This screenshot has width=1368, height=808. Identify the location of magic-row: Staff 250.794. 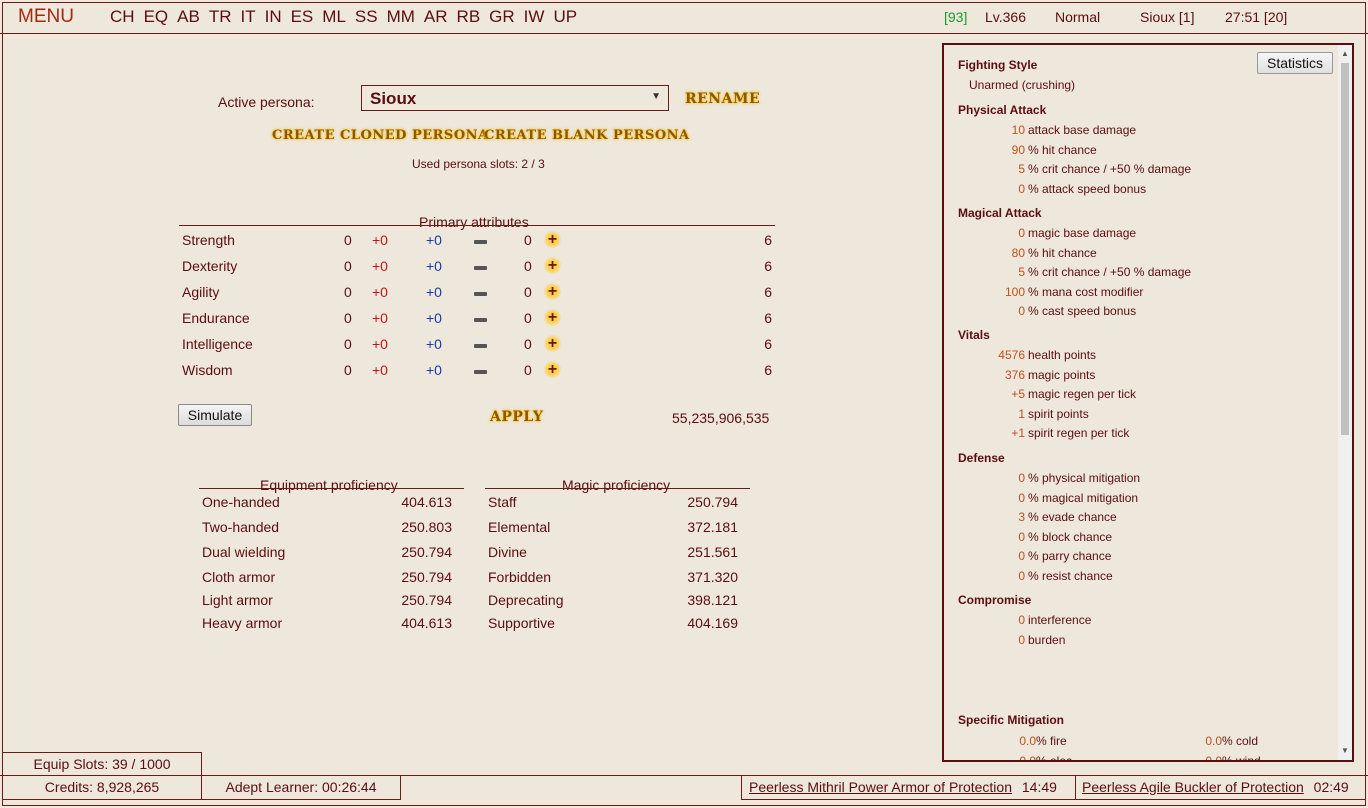
(613, 504).